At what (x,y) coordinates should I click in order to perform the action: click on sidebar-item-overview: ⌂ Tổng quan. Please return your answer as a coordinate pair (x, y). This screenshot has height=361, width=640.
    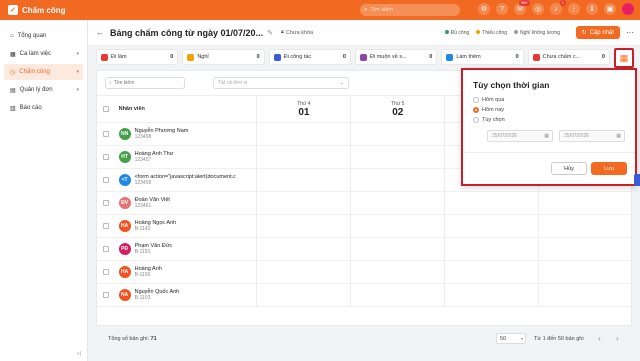
    Looking at the image, I should click on (43, 36).